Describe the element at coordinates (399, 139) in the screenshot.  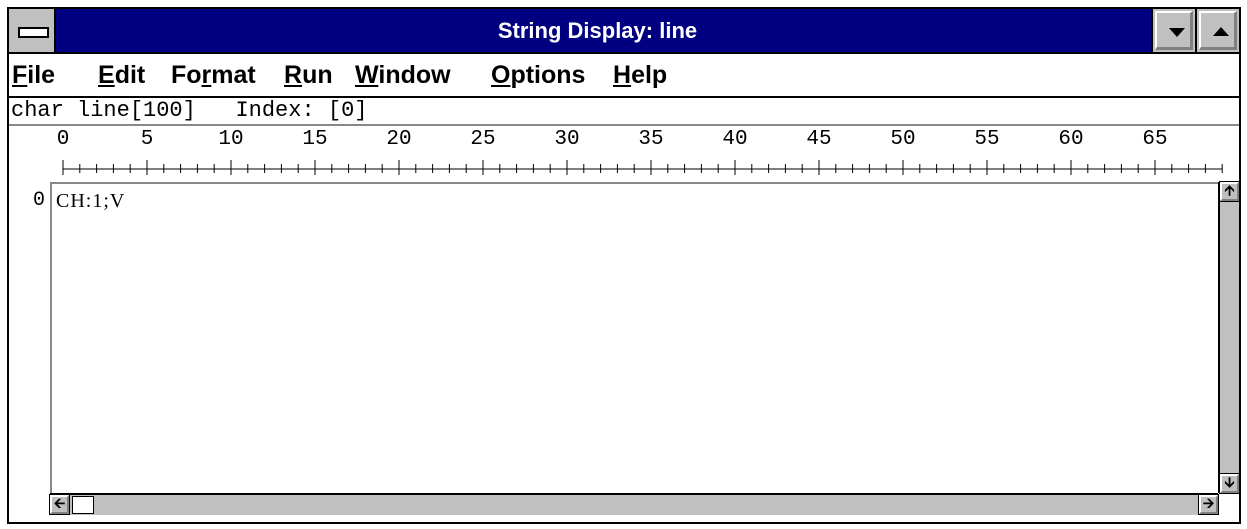
I see `ruler-label: 20` at that location.